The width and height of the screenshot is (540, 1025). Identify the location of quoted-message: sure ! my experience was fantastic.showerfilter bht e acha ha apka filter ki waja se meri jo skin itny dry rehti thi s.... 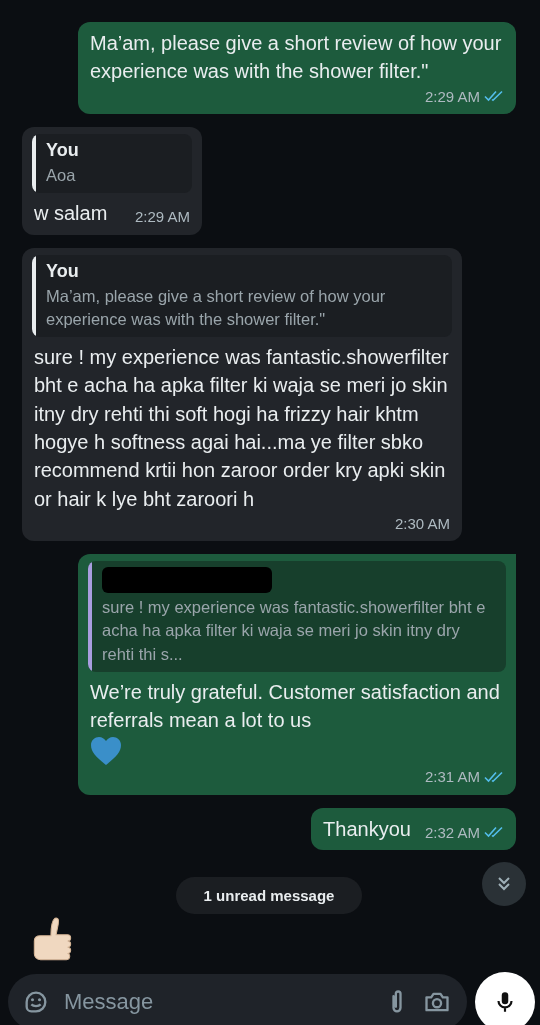
(297, 616).